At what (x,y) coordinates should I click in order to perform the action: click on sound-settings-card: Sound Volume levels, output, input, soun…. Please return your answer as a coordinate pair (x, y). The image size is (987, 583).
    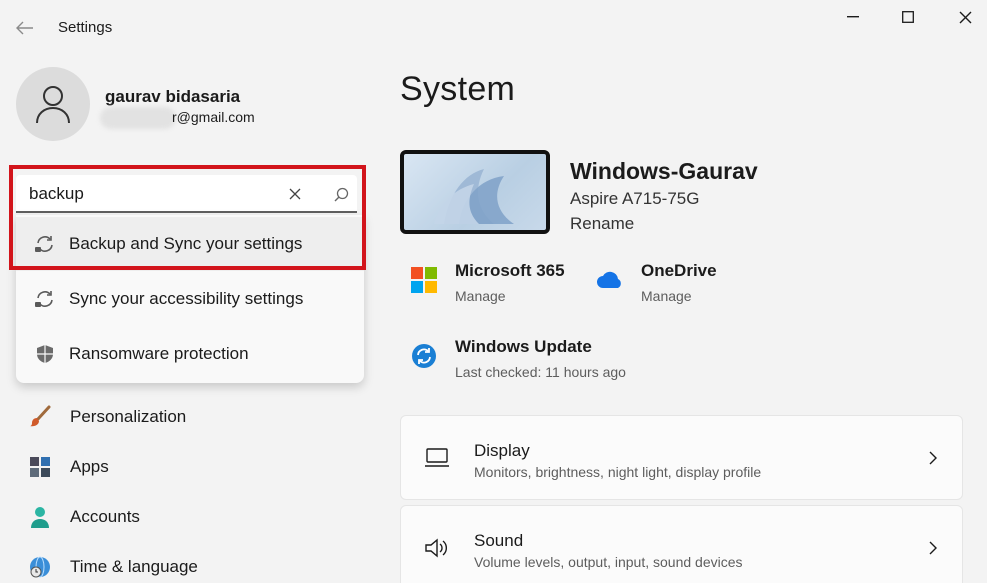
    Looking at the image, I should click on (681, 544).